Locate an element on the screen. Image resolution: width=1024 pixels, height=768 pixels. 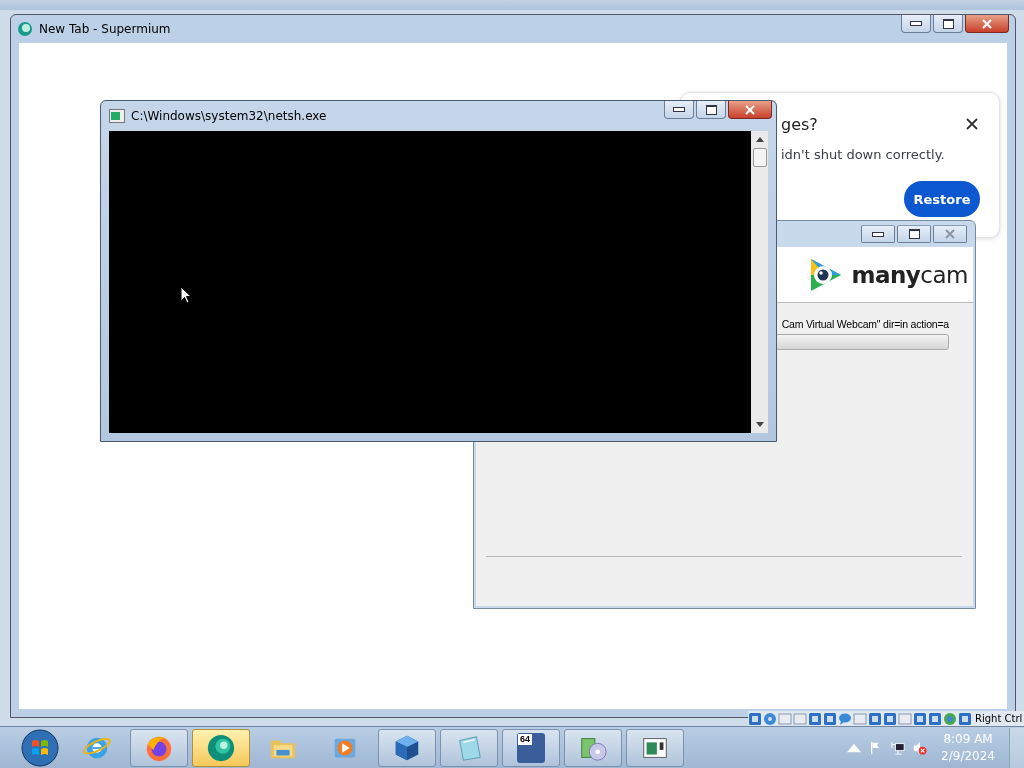
scrollbar is located at coordinates (759, 282).